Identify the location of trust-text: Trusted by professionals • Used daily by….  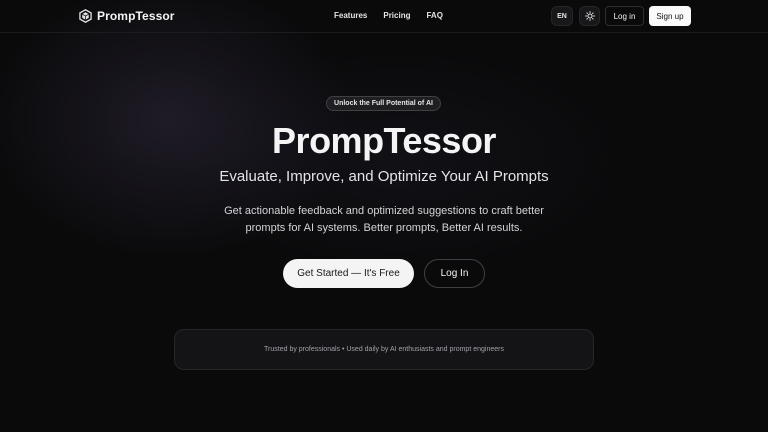
(384, 349).